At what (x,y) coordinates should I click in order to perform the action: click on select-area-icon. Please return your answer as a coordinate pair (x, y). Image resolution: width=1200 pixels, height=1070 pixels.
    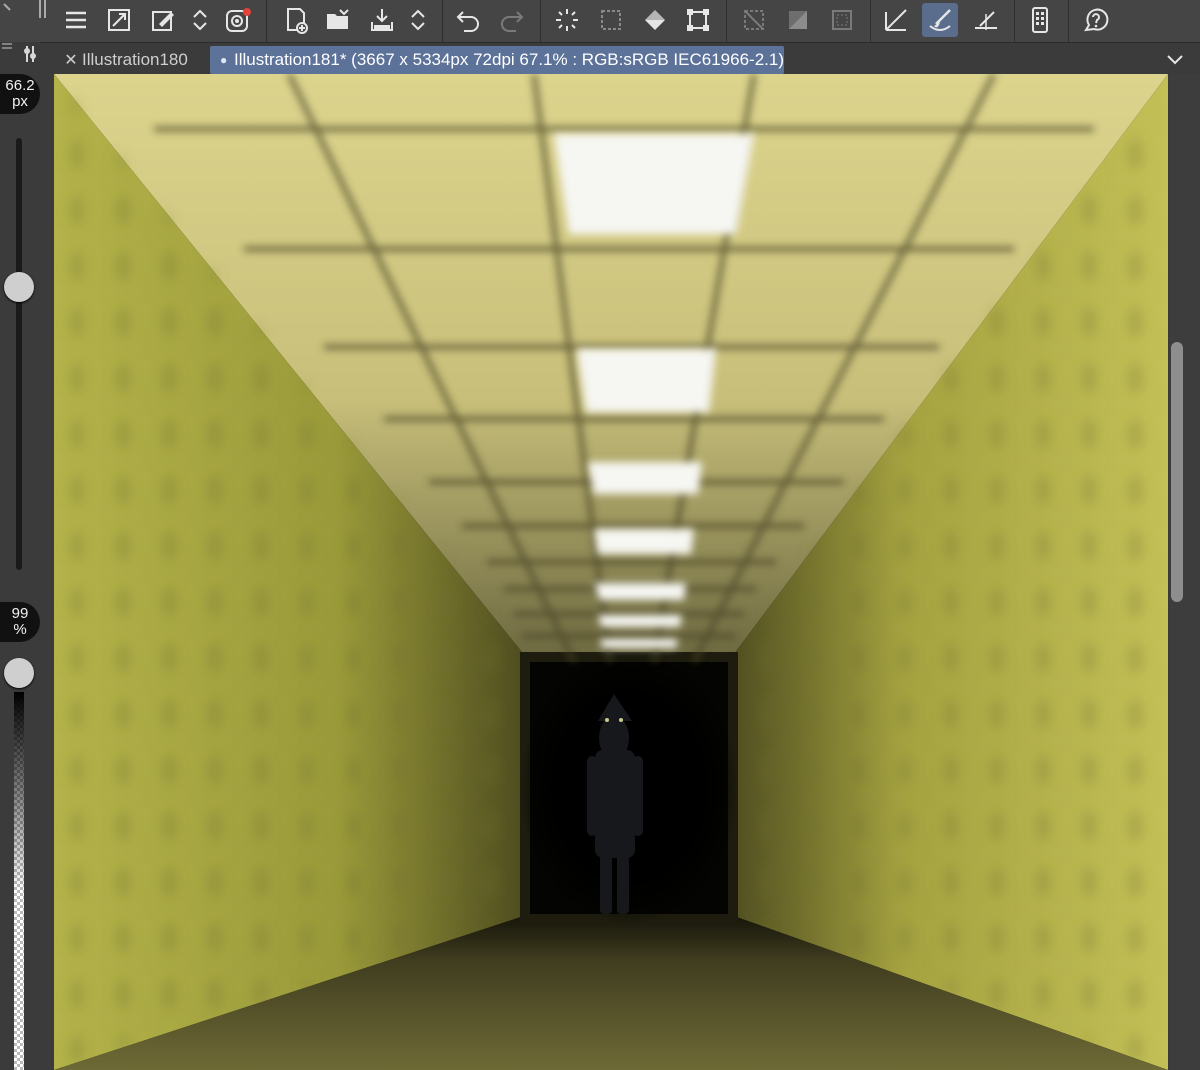
    Looking at the image, I should click on (611, 20).